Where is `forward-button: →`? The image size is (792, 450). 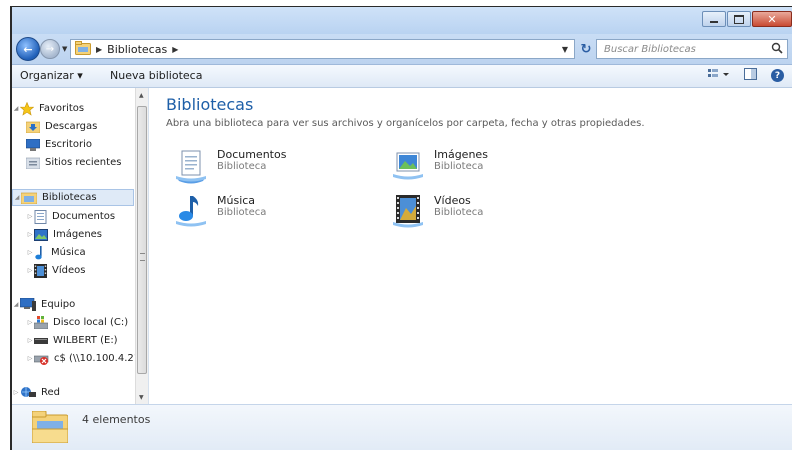 forward-button: → is located at coordinates (50, 49).